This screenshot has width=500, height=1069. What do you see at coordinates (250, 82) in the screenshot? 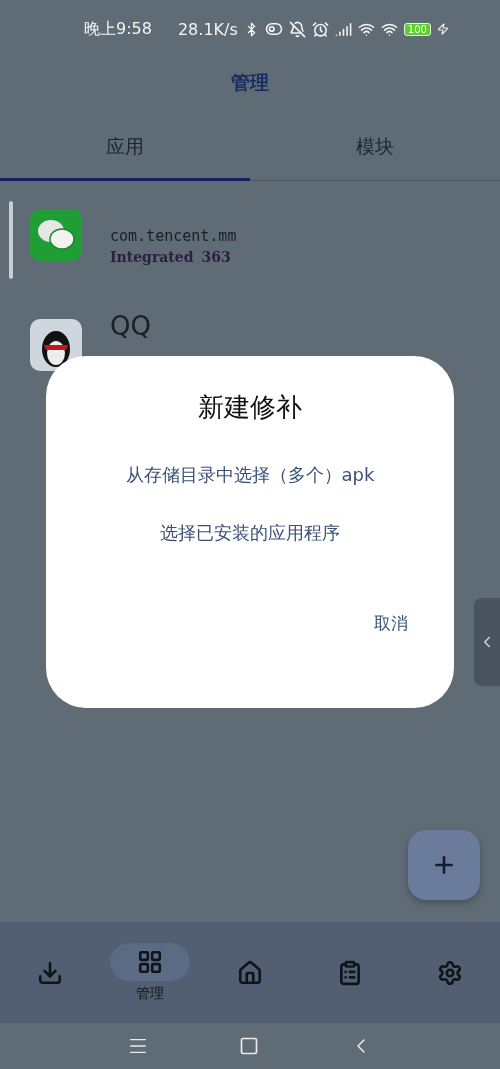
I see `page-title: 管理` at bounding box center [250, 82].